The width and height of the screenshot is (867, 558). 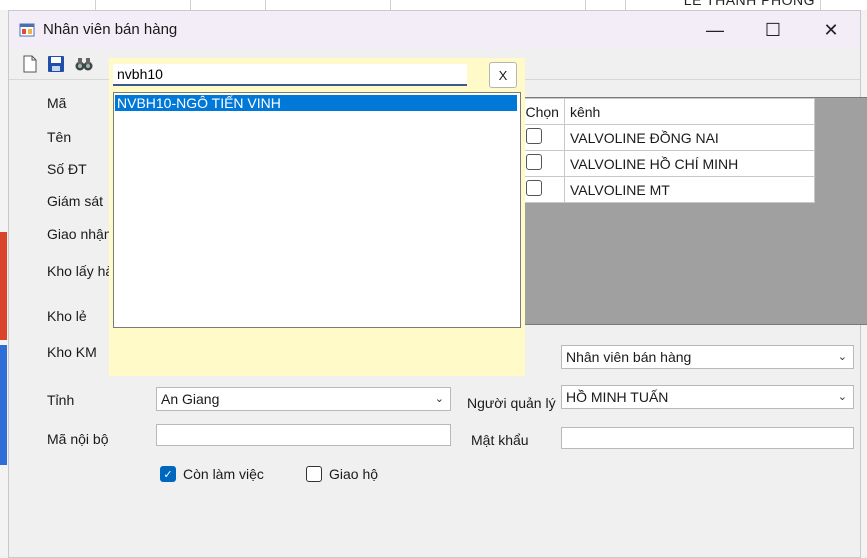 I want to click on grid-header-row: Chọn kênh, so click(x=667, y=111).